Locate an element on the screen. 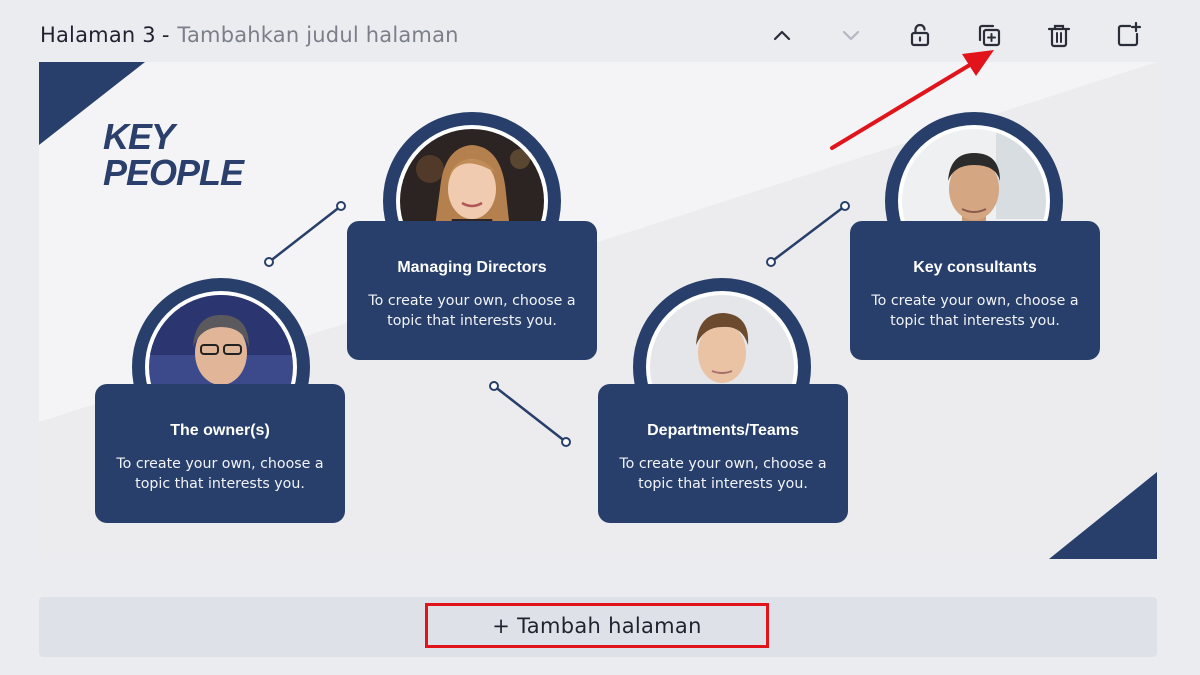 The height and width of the screenshot is (675, 1200). chevron-up-icon is located at coordinates (782, 35).